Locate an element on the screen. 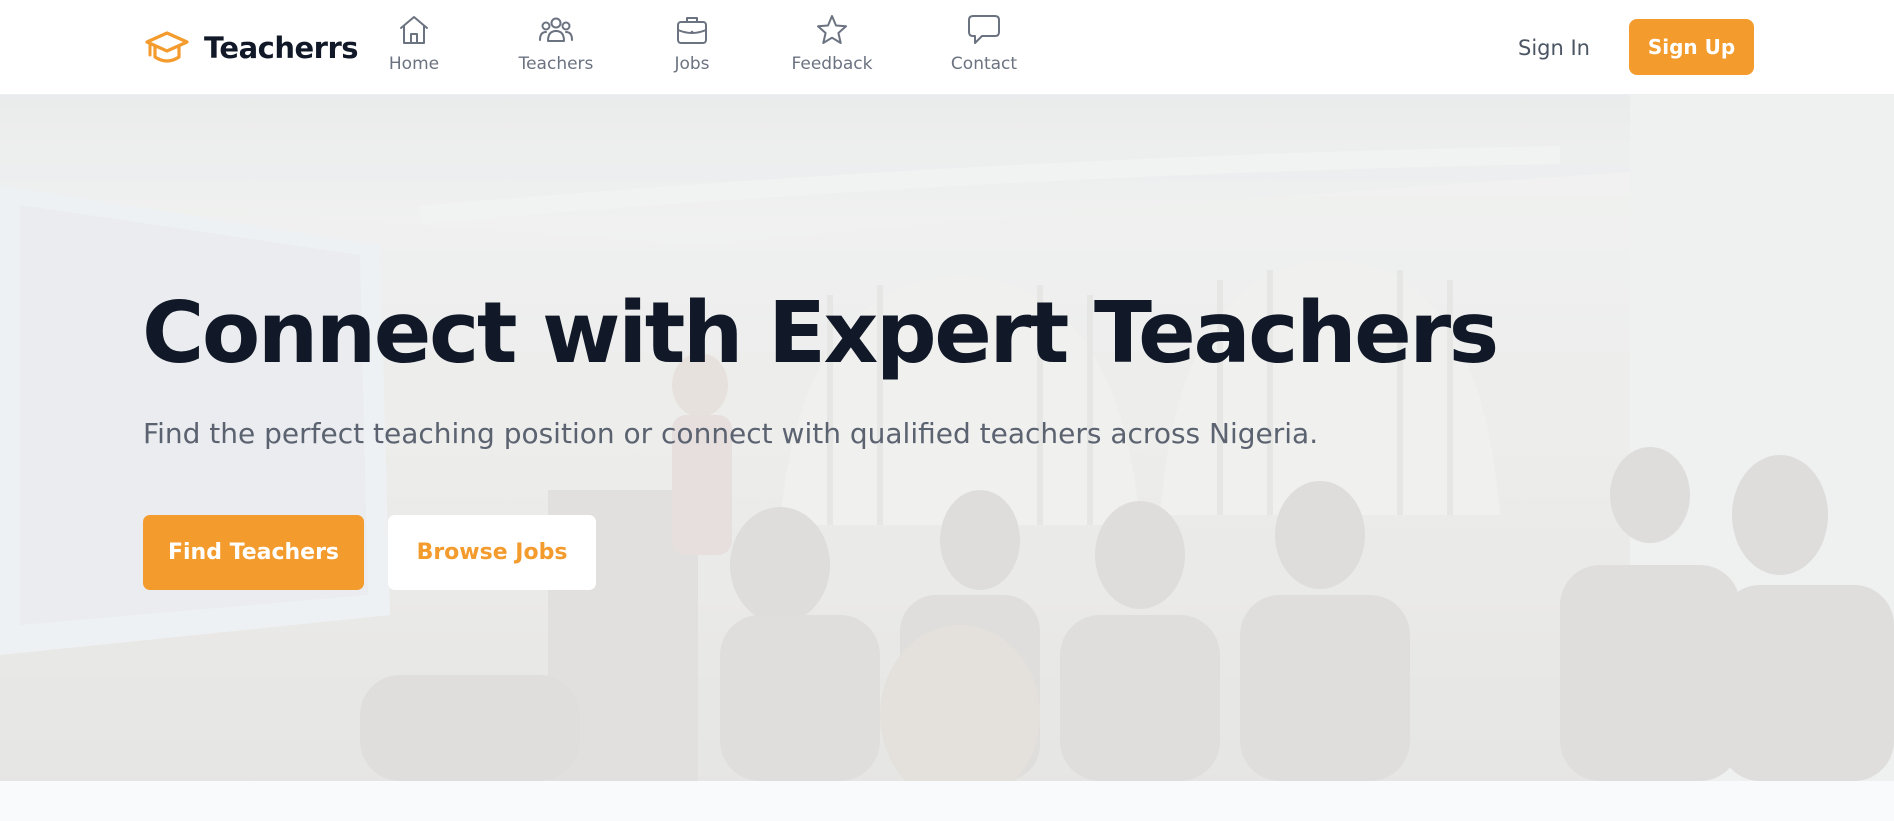 This screenshot has width=1894, height=821. nav-item-feedback: Feedback is located at coordinates (832, 45).